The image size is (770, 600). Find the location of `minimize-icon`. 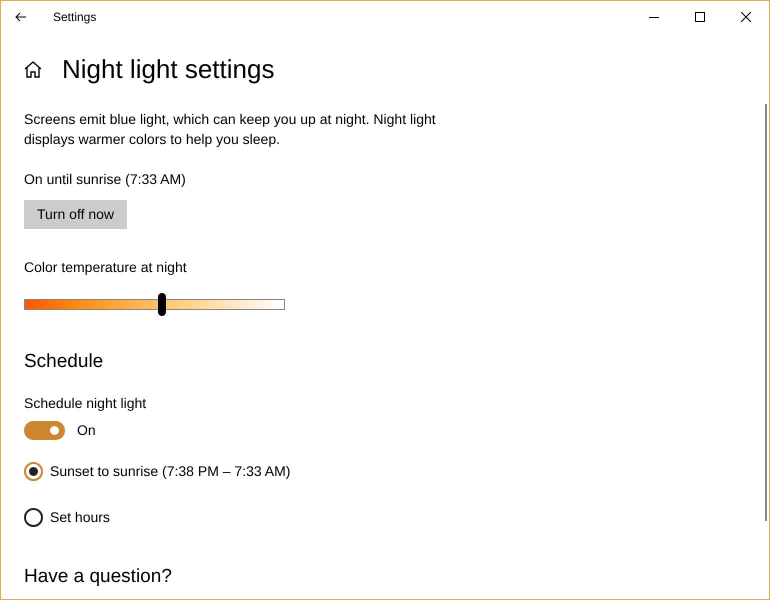

minimize-icon is located at coordinates (654, 17).